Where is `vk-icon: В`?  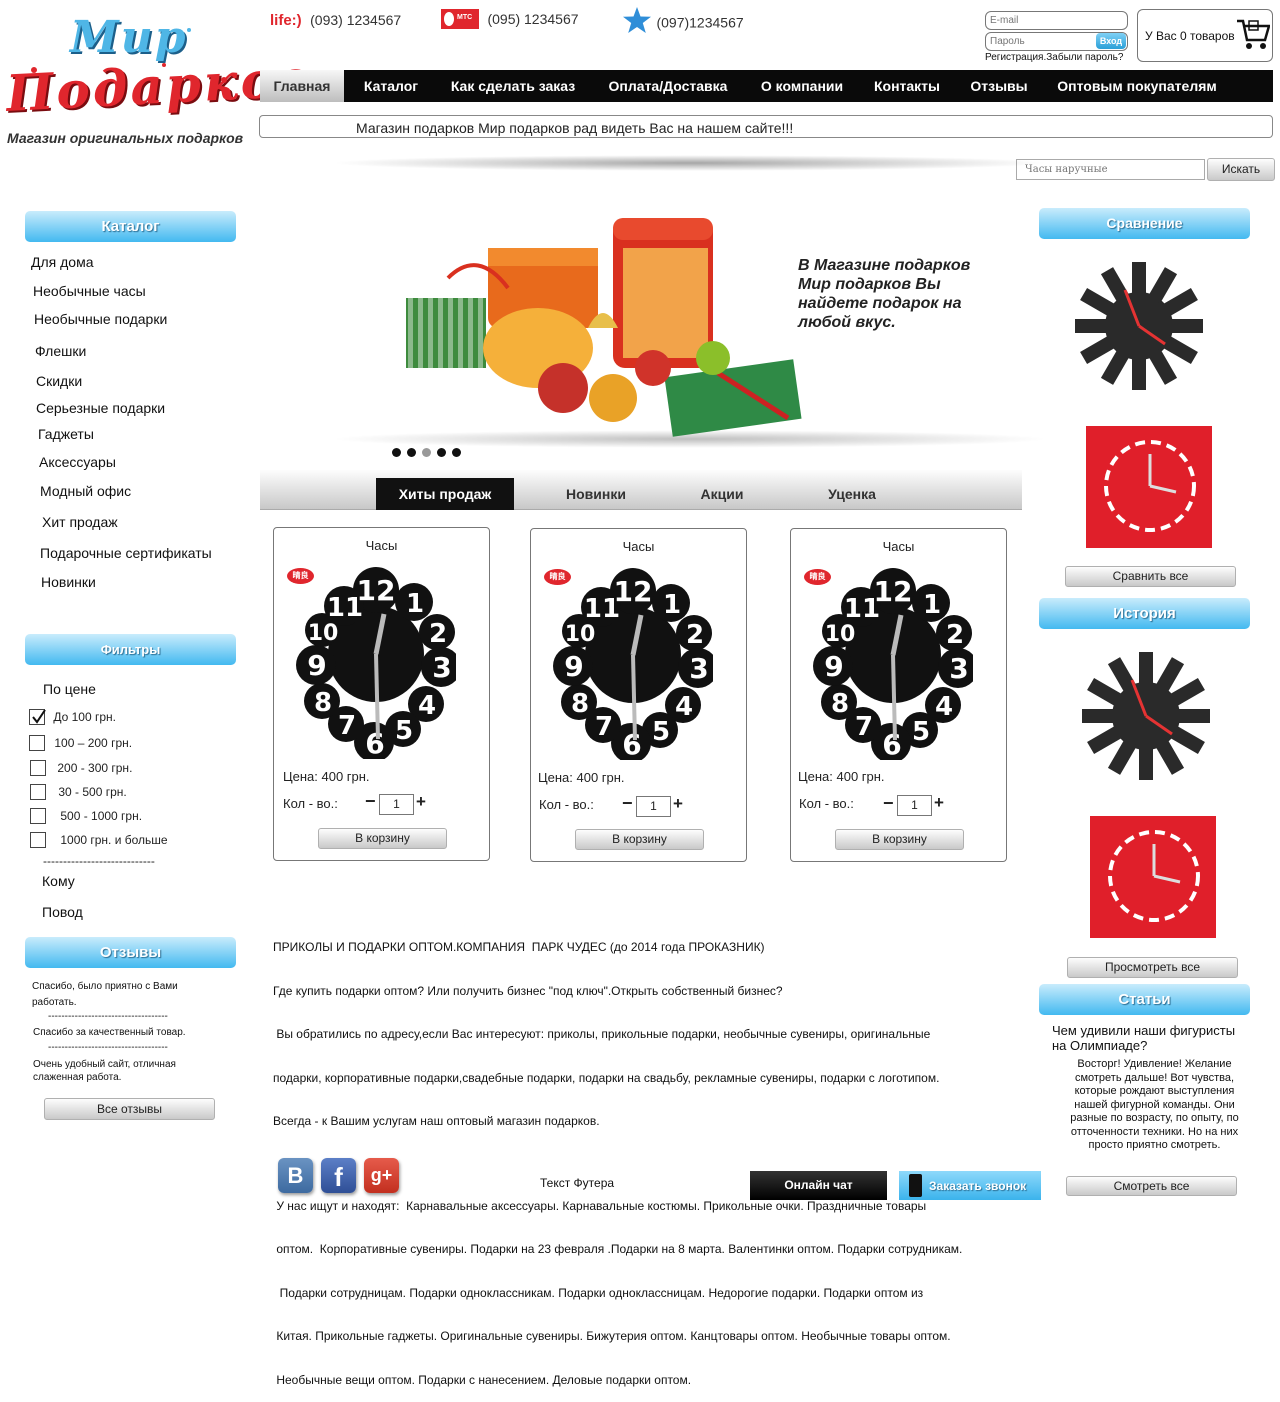
vk-icon: В is located at coordinates (295, 1175).